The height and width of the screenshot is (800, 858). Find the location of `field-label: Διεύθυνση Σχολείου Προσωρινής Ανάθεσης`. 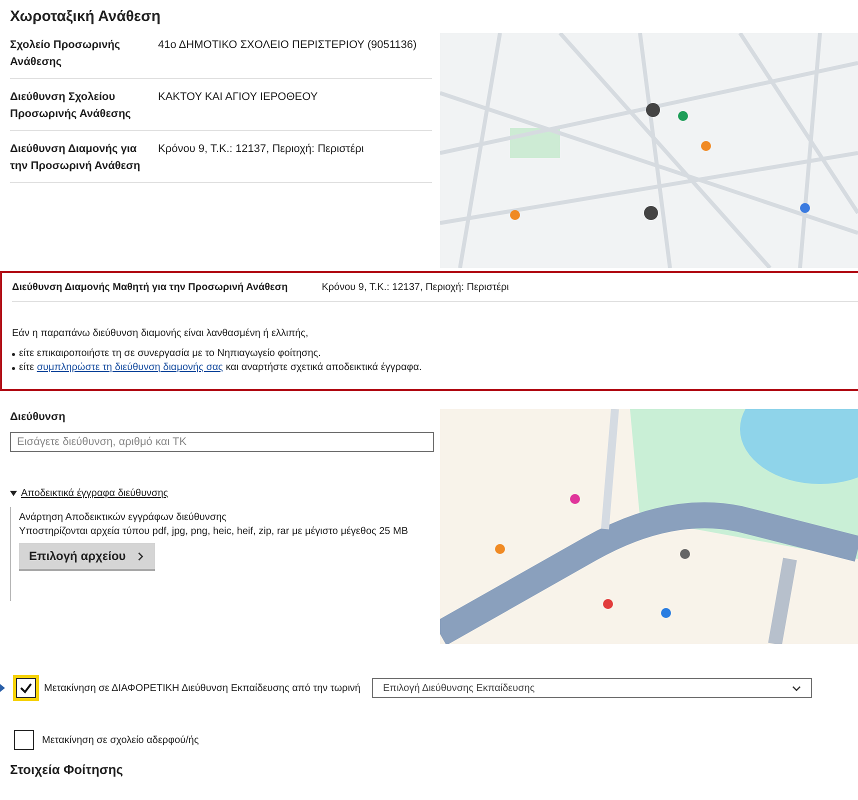

field-label: Διεύθυνση Σχολείου Προσωρινής Ανάθεσης is located at coordinates (71, 106).